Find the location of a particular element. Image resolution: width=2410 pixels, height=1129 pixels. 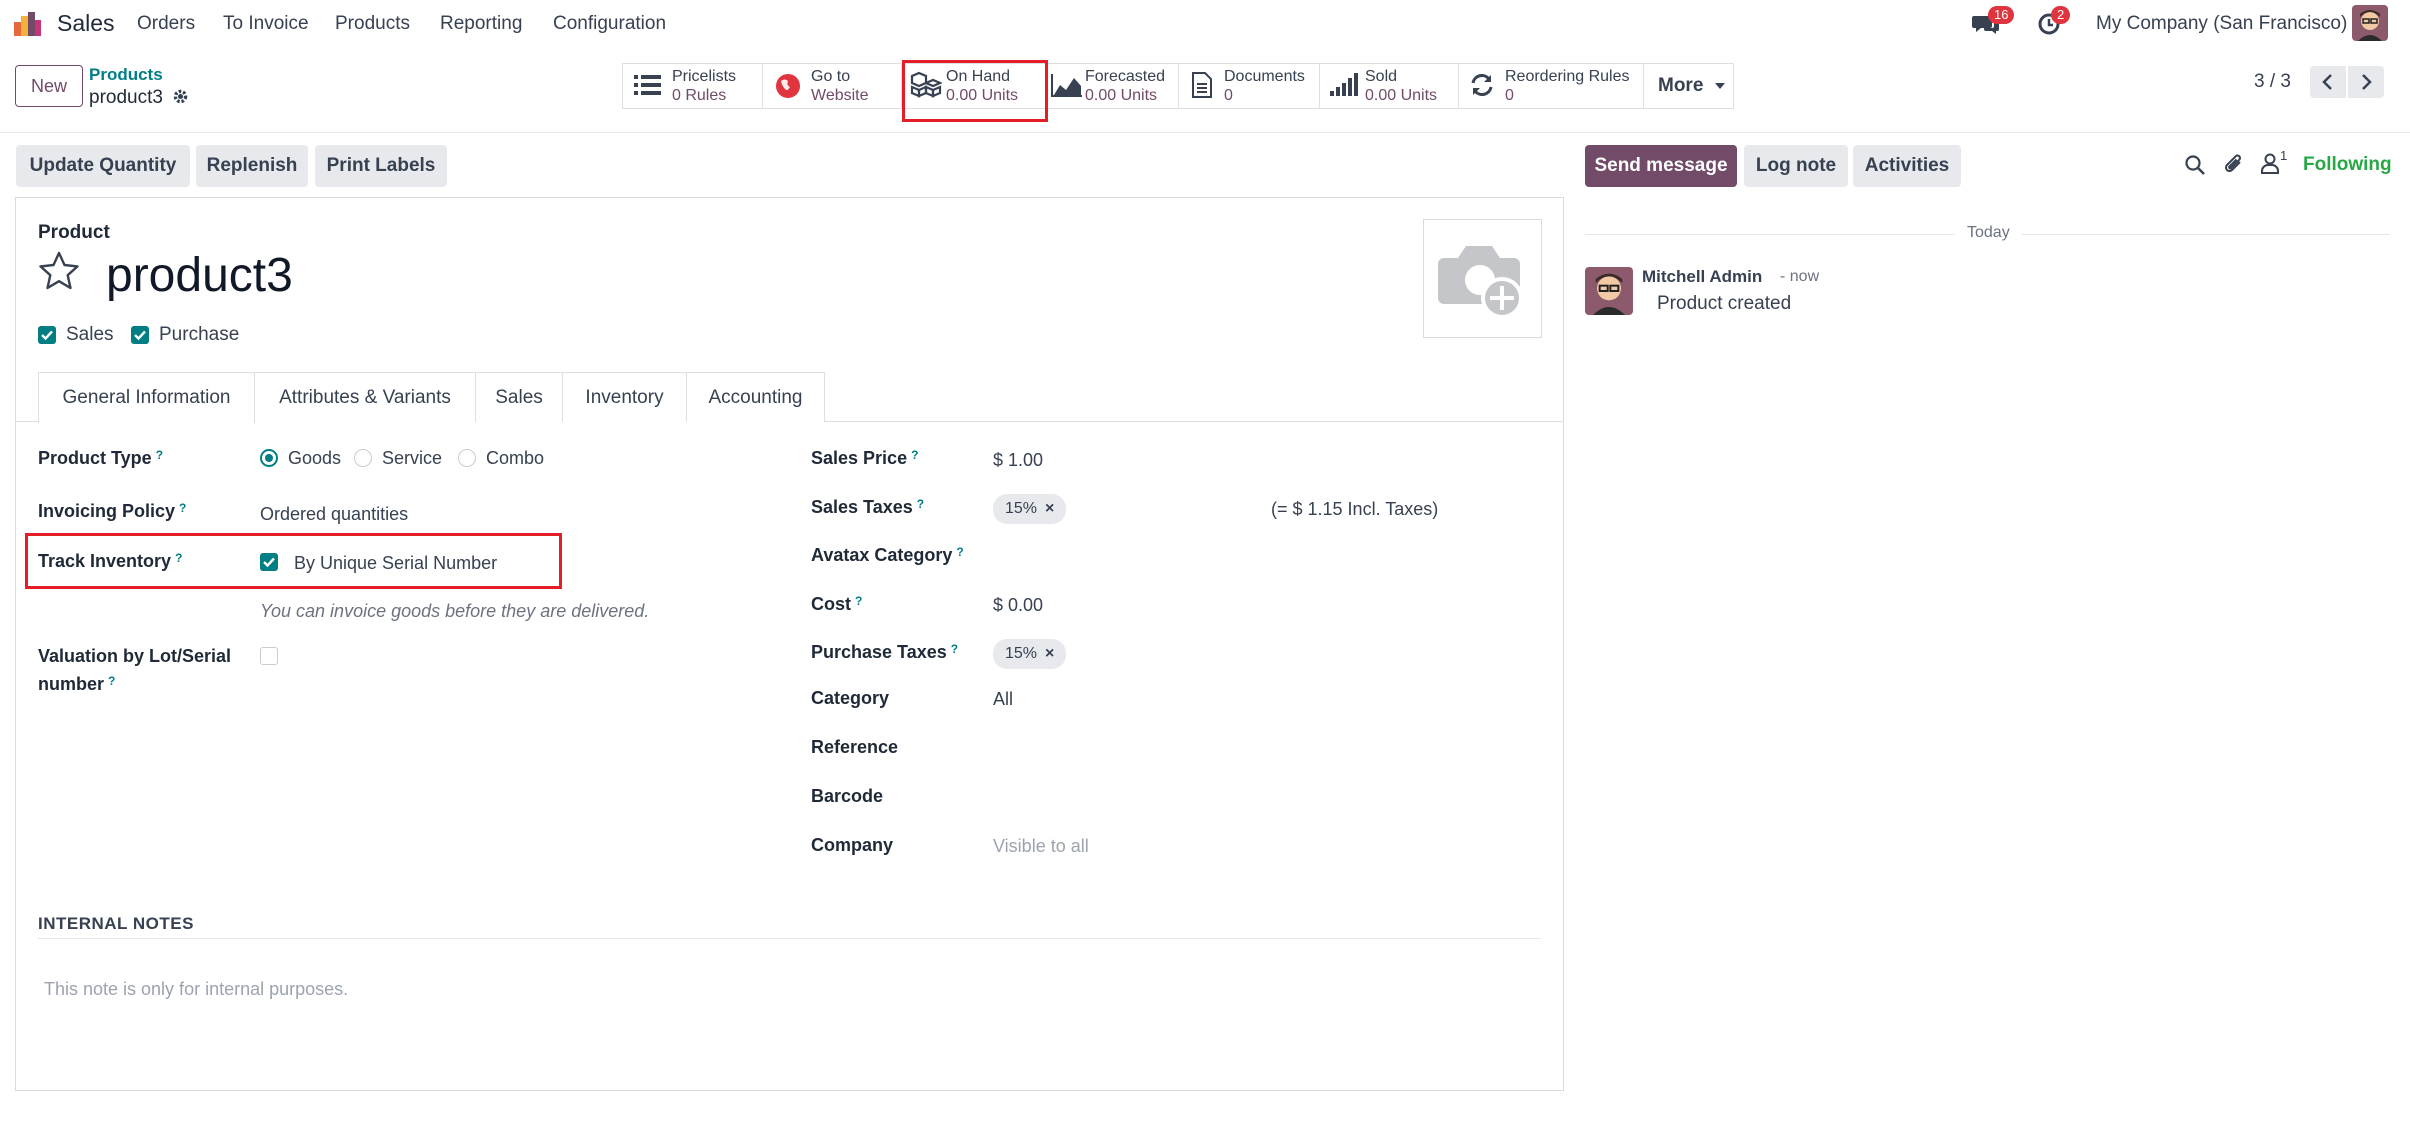

sales-checkbox is located at coordinates (47, 335).